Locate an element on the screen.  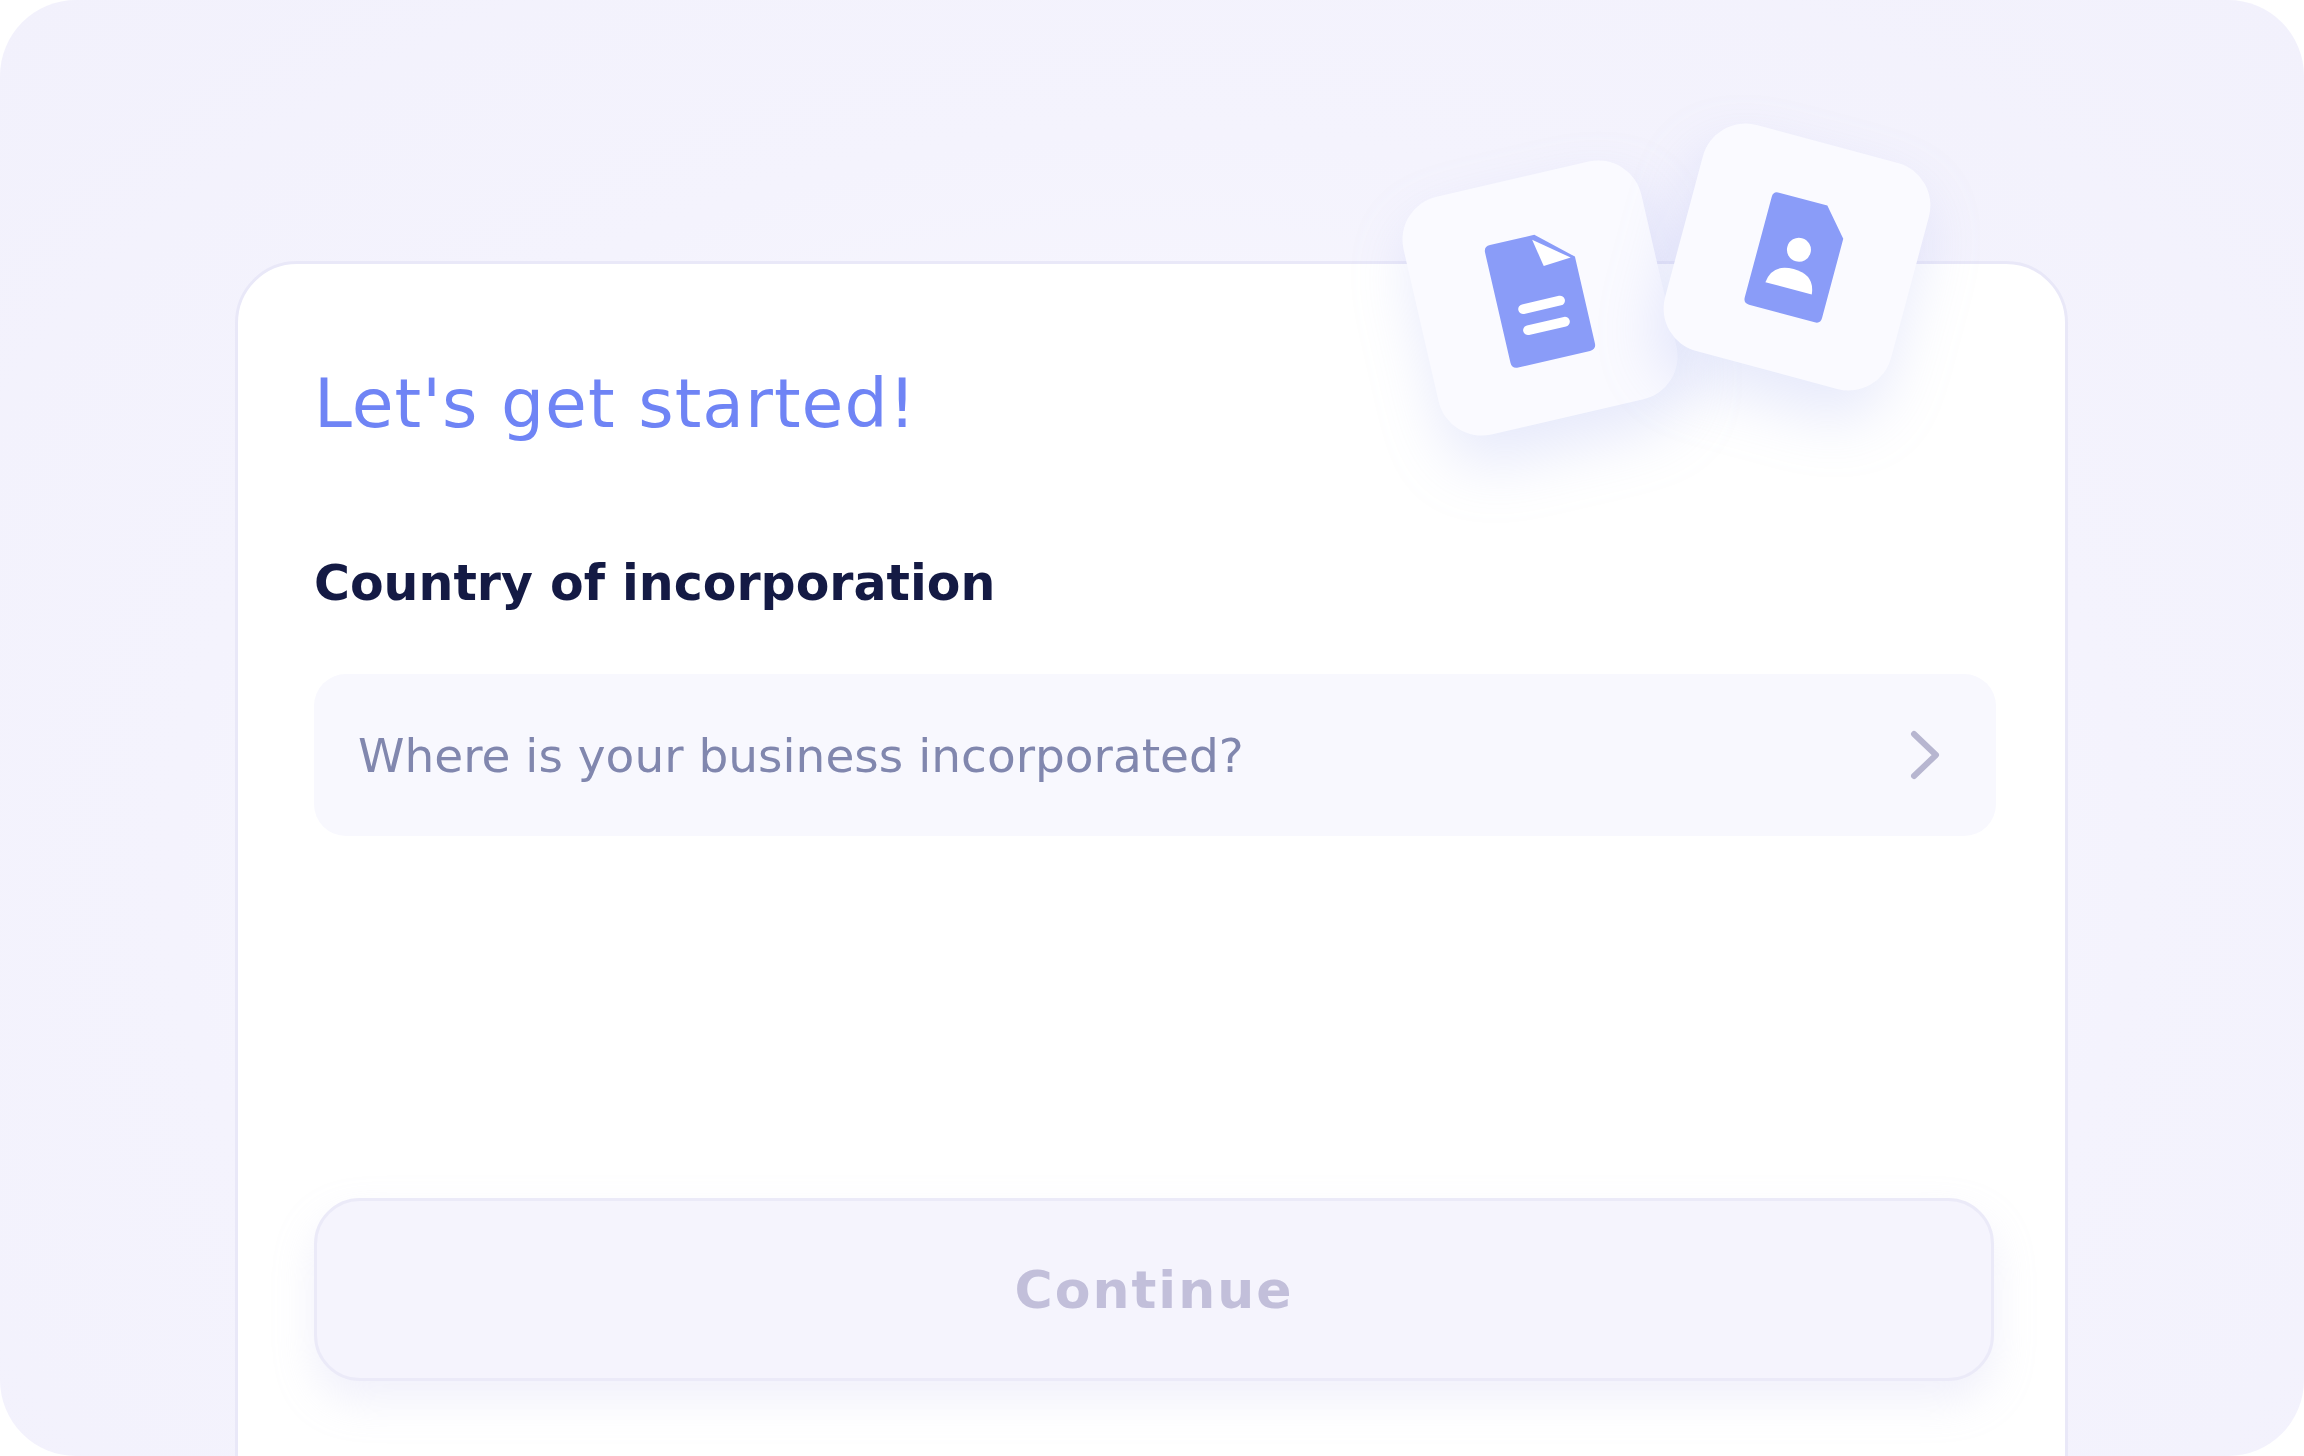
chevron-right-icon is located at coordinates (1925, 755).